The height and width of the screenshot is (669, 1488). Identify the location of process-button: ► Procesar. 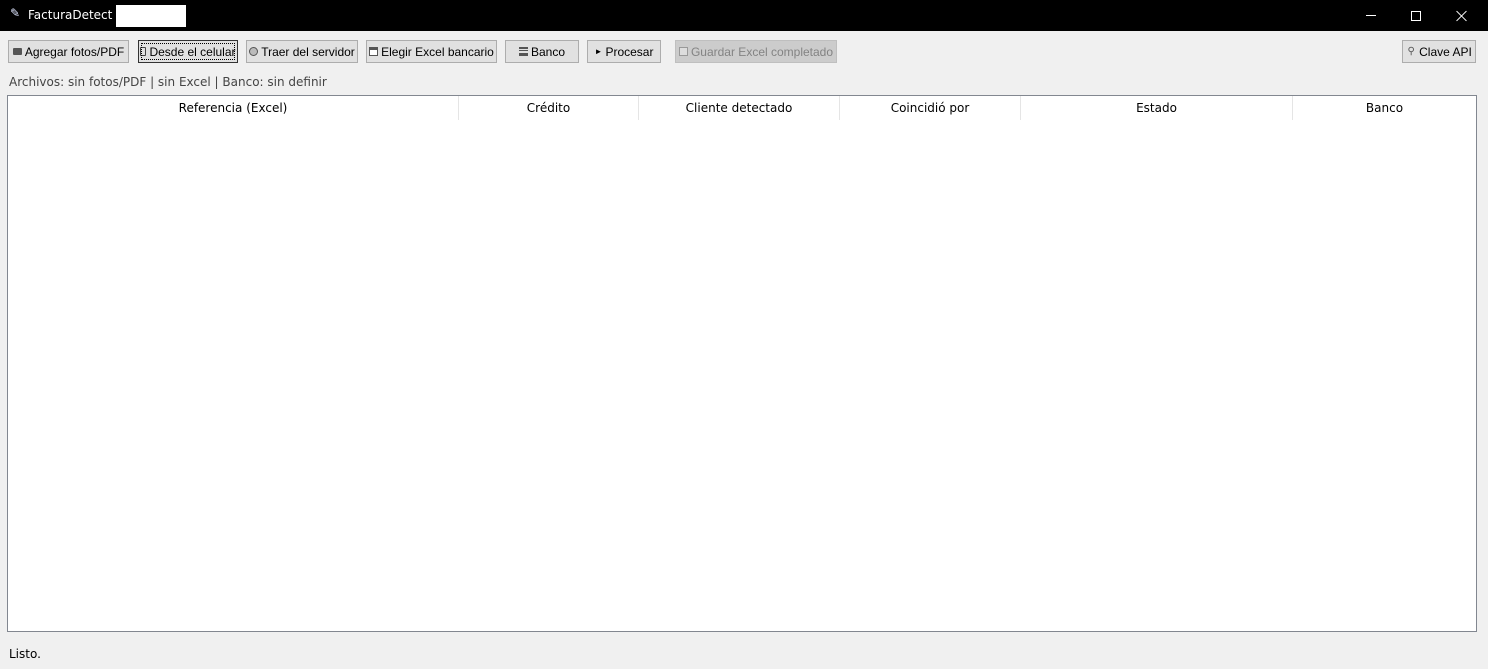
(624, 51).